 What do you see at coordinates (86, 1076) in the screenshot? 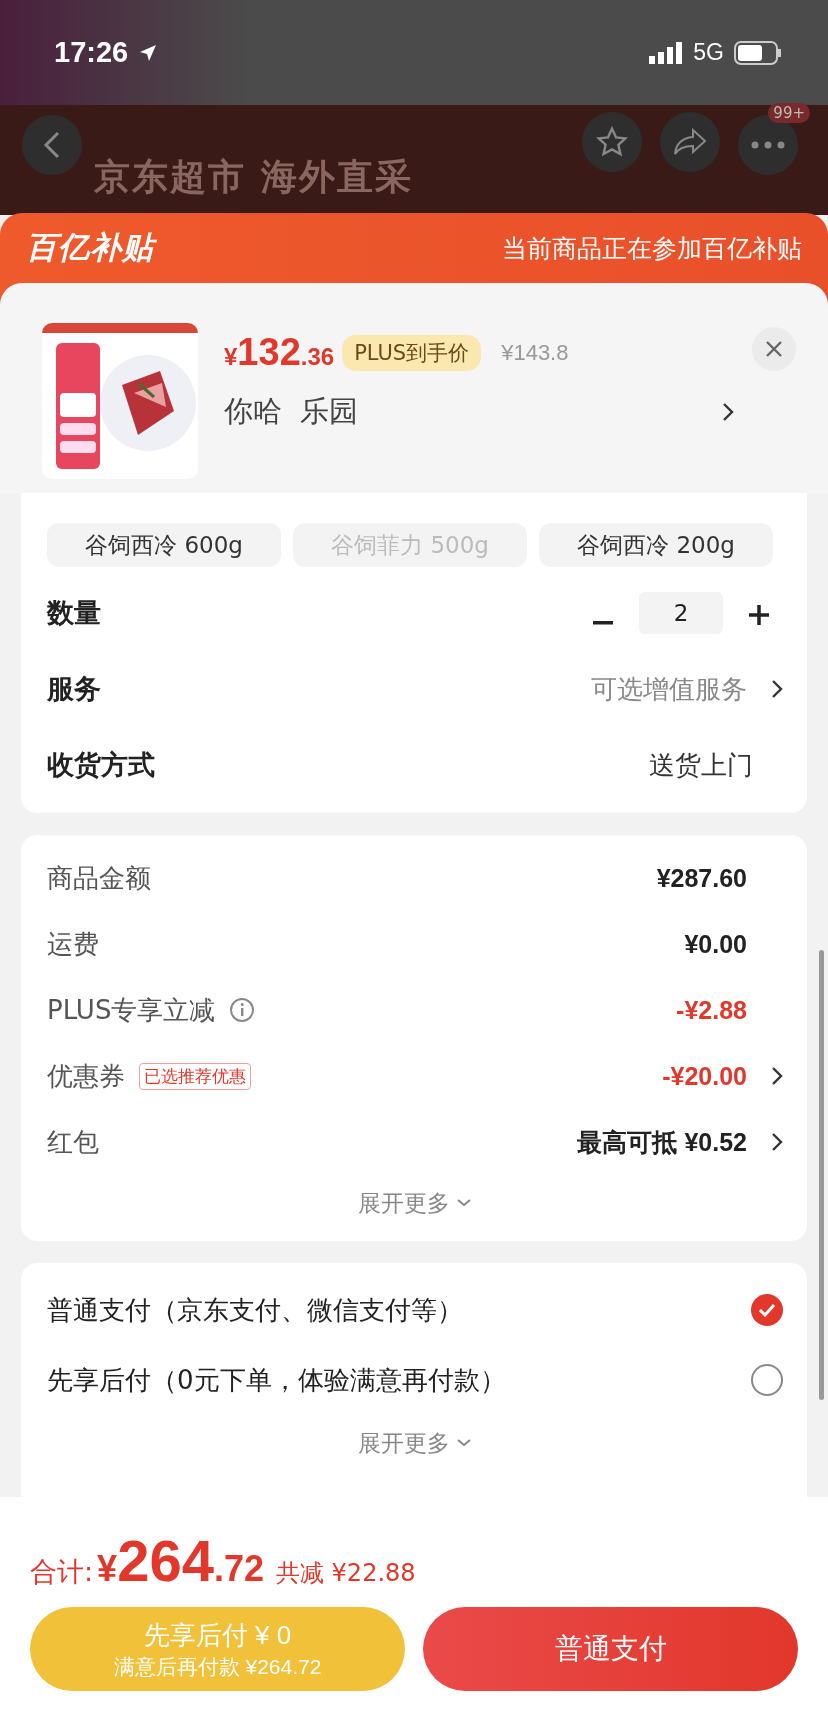
I see `fee-label: 优惠券` at bounding box center [86, 1076].